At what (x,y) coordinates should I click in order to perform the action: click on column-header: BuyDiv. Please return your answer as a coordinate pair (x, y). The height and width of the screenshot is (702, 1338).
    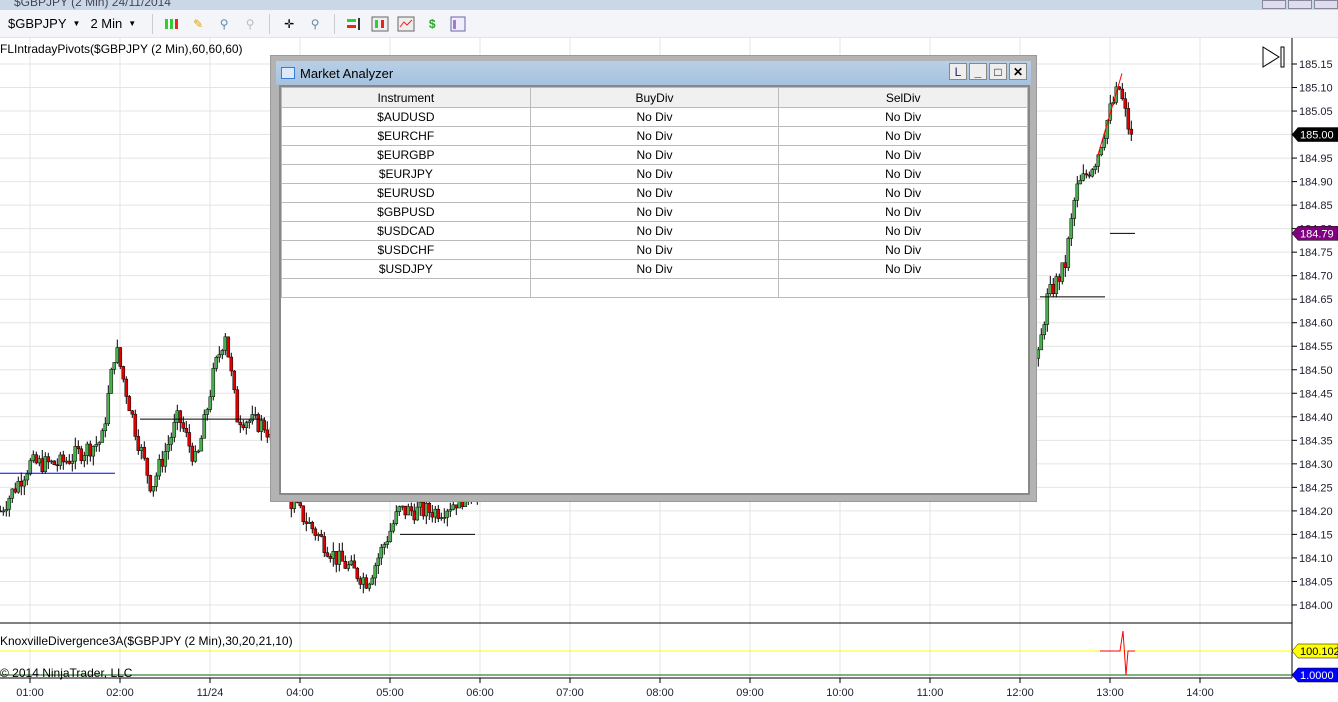
    Looking at the image, I should click on (654, 97).